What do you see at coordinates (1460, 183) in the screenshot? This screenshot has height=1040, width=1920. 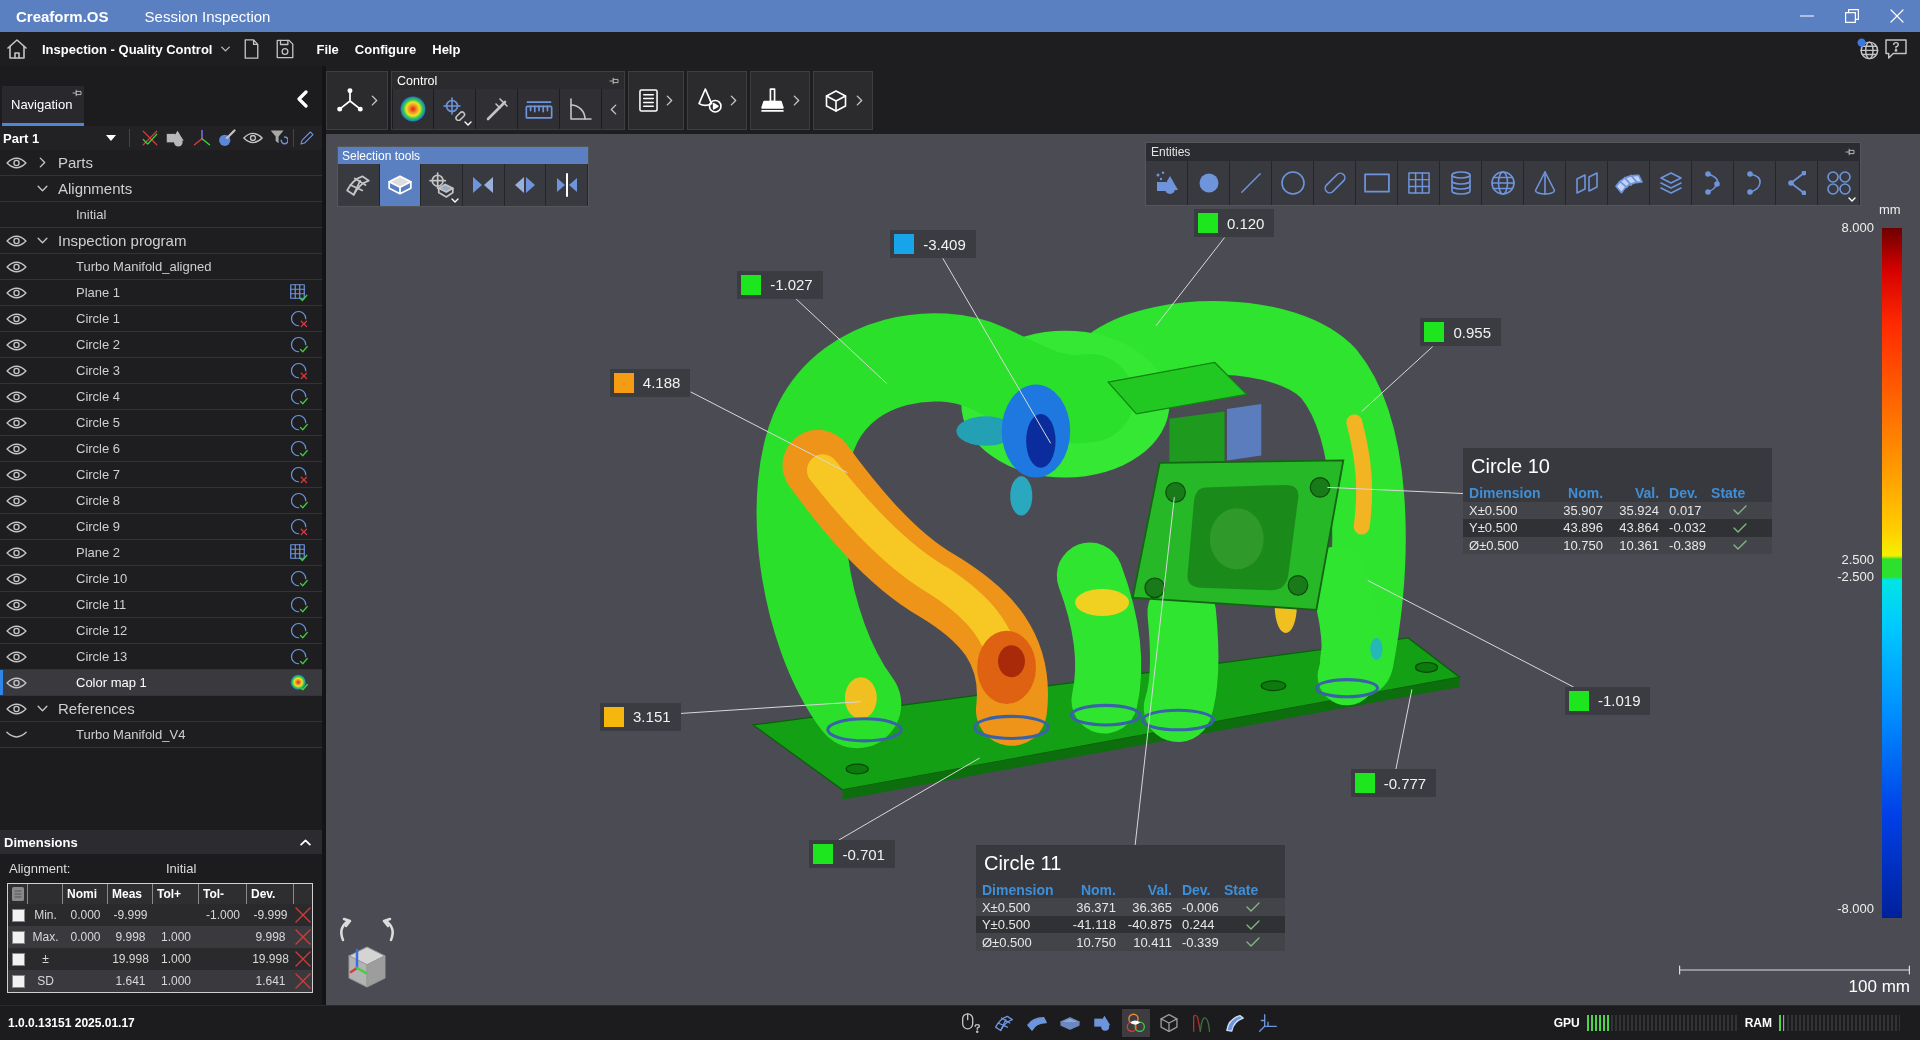 I see `cylinder-icon` at bounding box center [1460, 183].